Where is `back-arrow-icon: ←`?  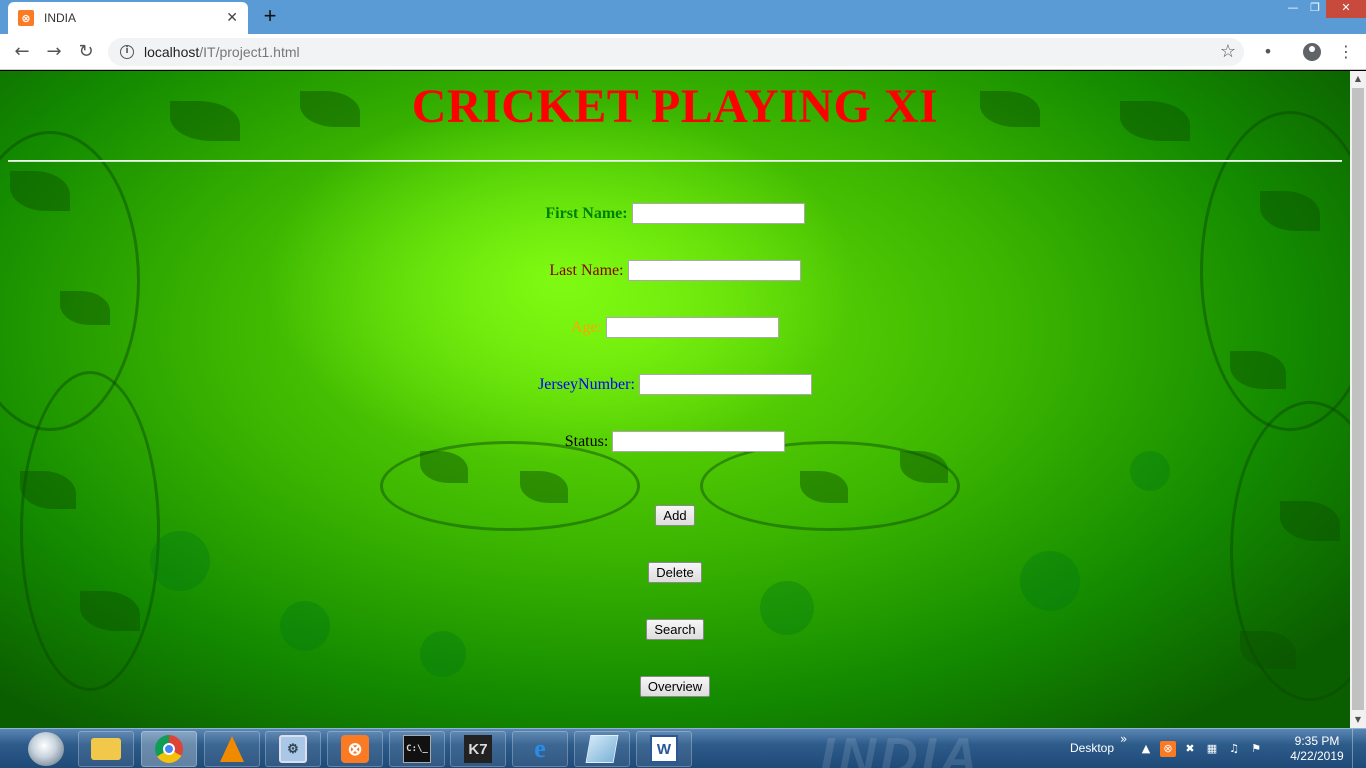
back-arrow-icon: ← is located at coordinates (22, 52).